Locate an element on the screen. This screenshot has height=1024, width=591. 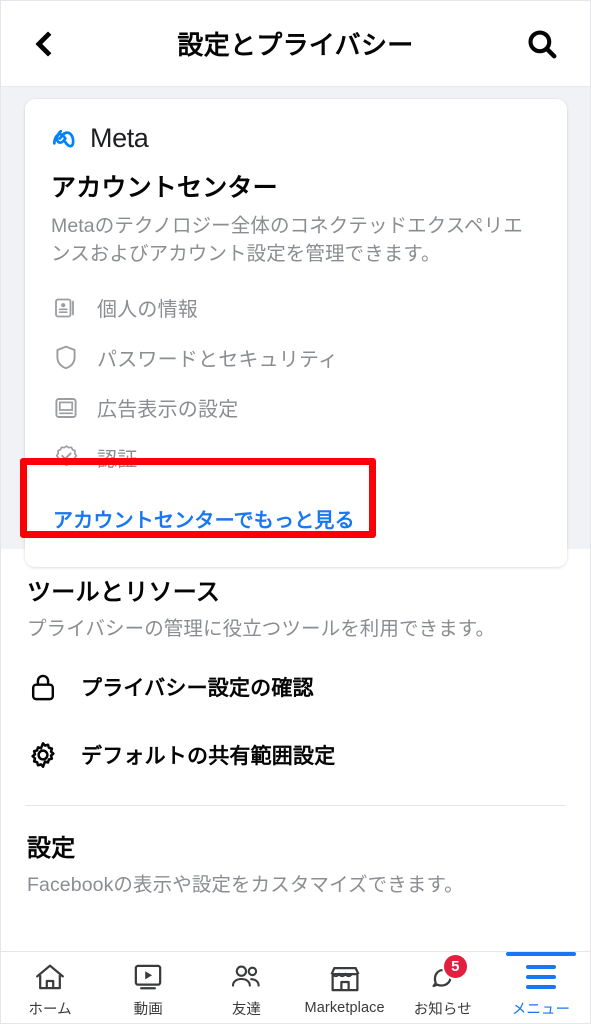
account-center-see-more-link: アカウントセンターでもっと見る is located at coordinates (296, 520).